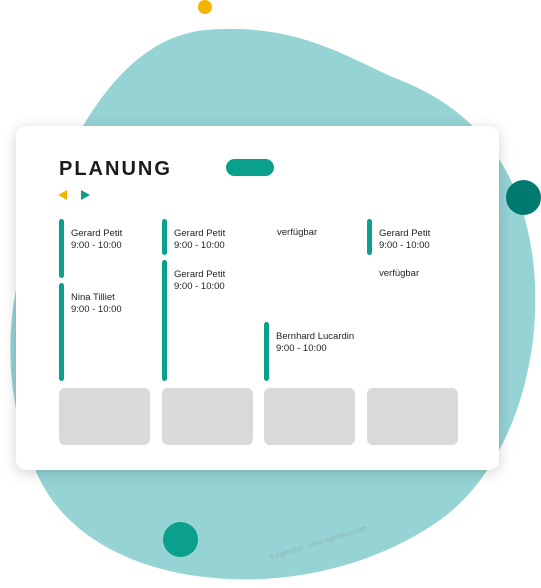  What do you see at coordinates (62, 195) in the screenshot?
I see `triangle-left-icon` at bounding box center [62, 195].